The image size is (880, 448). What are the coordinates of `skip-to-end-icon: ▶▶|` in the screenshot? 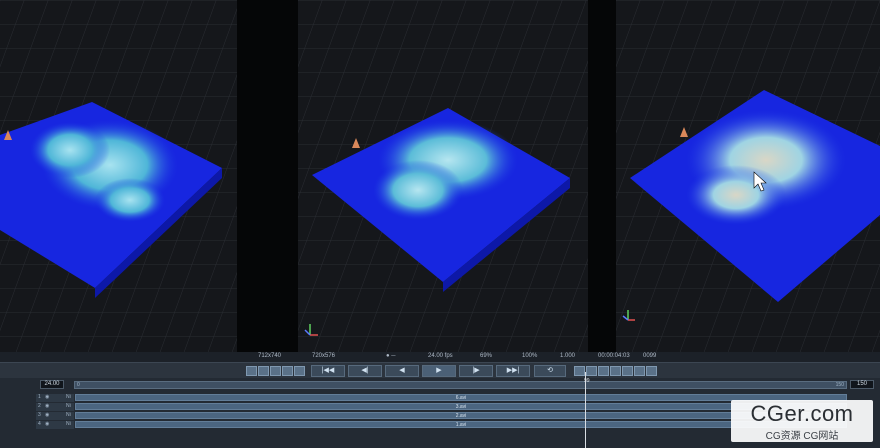 It's located at (513, 370).